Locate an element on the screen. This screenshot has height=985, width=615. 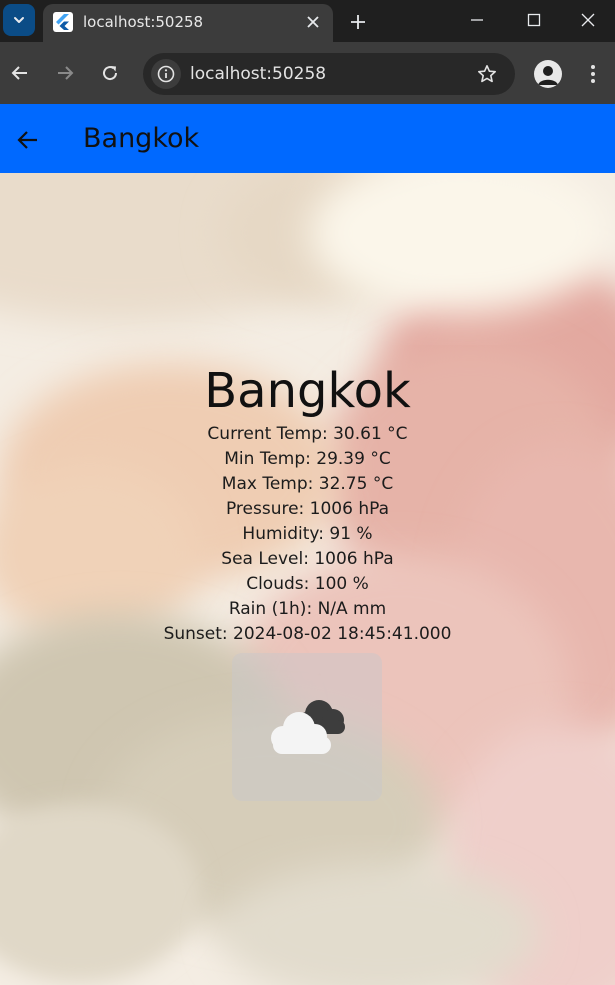
arrow-right-icon is located at coordinates (66, 73).